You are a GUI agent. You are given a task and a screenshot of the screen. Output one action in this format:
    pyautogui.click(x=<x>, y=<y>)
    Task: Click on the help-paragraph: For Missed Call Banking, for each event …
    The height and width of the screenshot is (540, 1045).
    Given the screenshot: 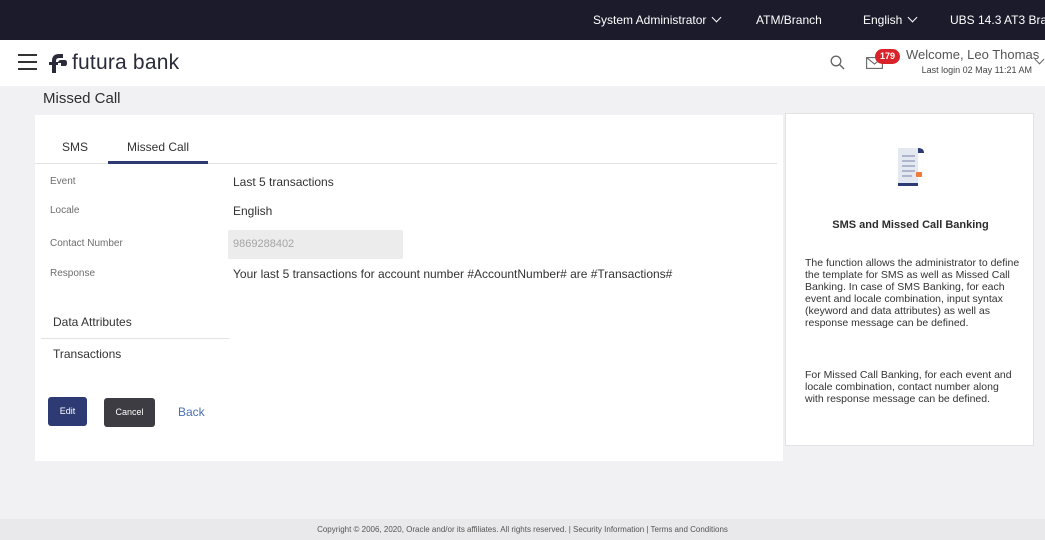 What is the action you would take?
    pyautogui.click(x=908, y=387)
    